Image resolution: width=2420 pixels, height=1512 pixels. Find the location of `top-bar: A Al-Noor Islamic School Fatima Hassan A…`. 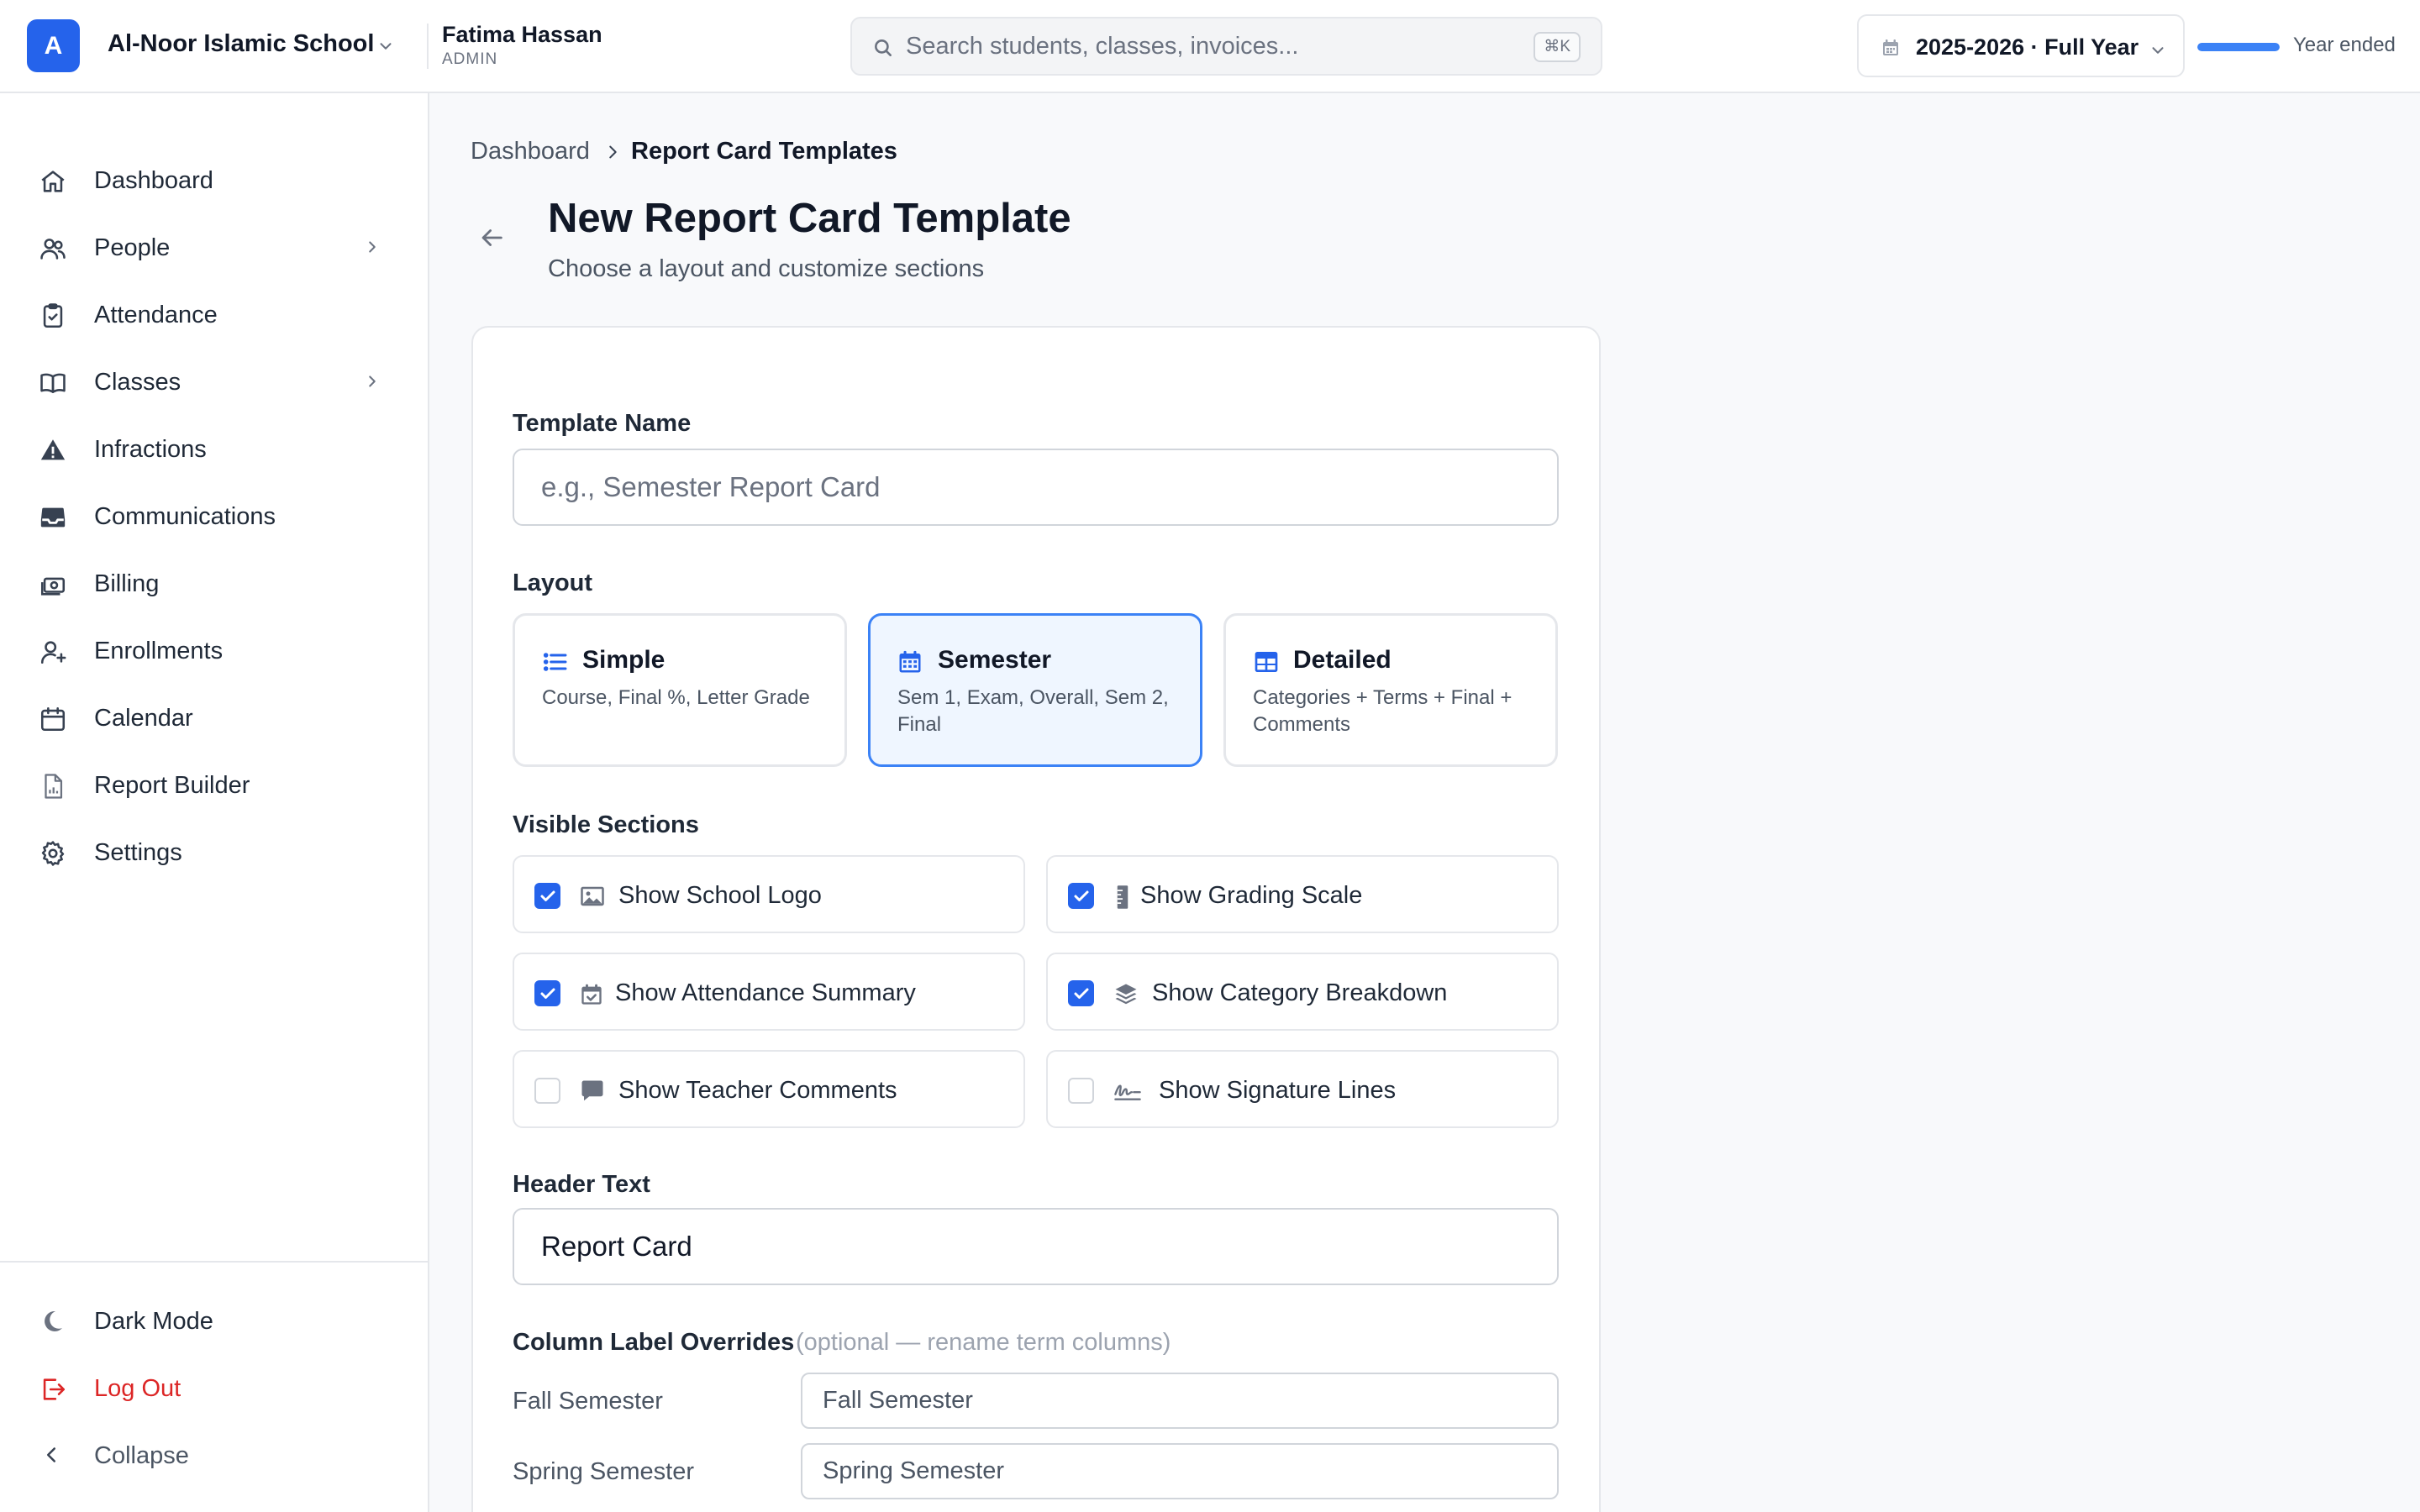

top-bar: A Al-Noor Islamic School Fatima Hassan A… is located at coordinates (1210, 46).